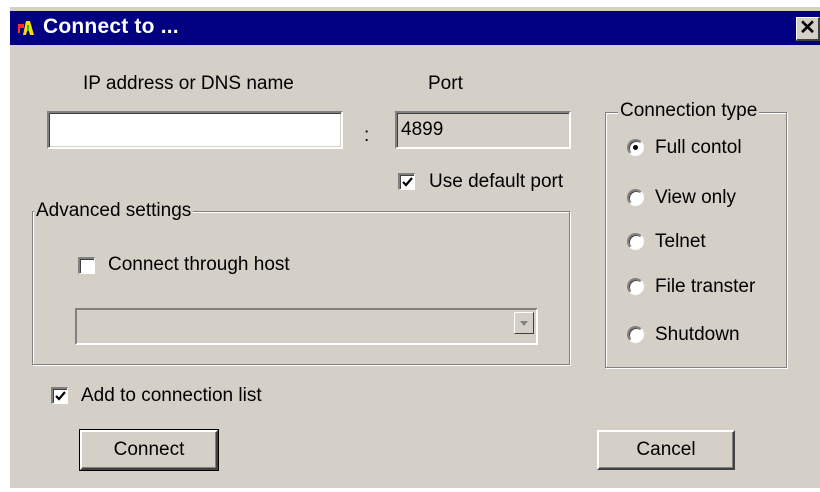 This screenshot has height=492, width=820. What do you see at coordinates (635, 334) in the screenshot?
I see `radio-shutdown` at bounding box center [635, 334].